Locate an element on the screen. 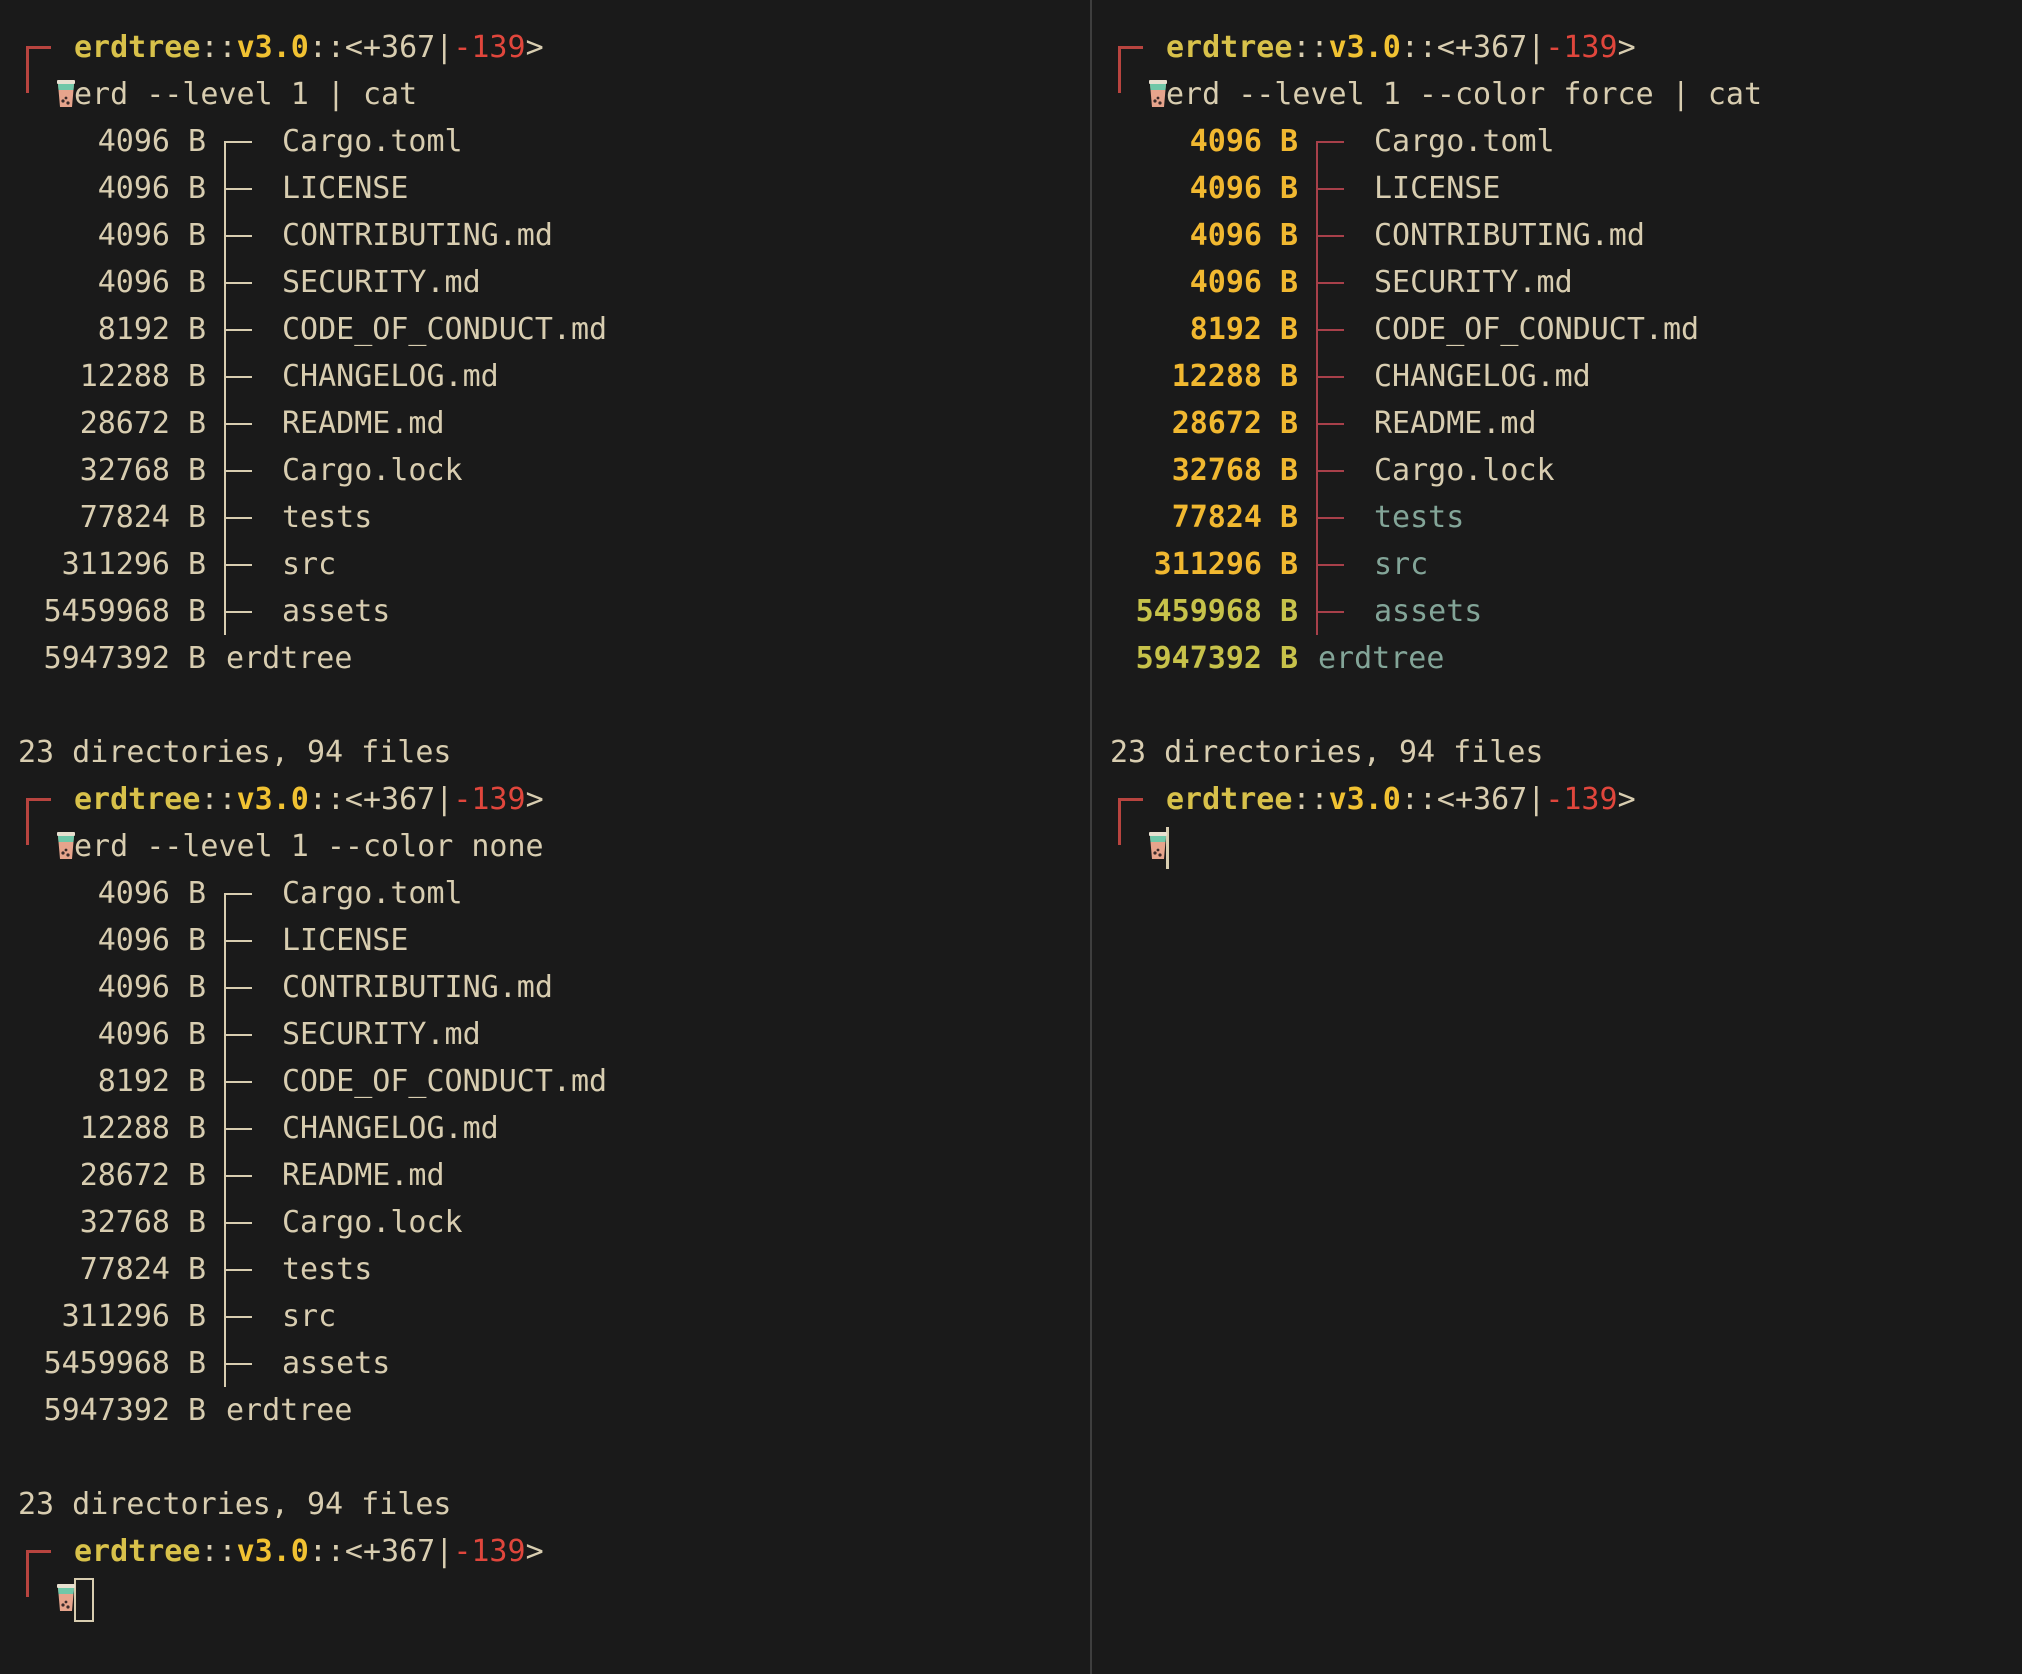 The height and width of the screenshot is (1674, 2022). text: CHANGELOG.md is located at coordinates (390, 1128).